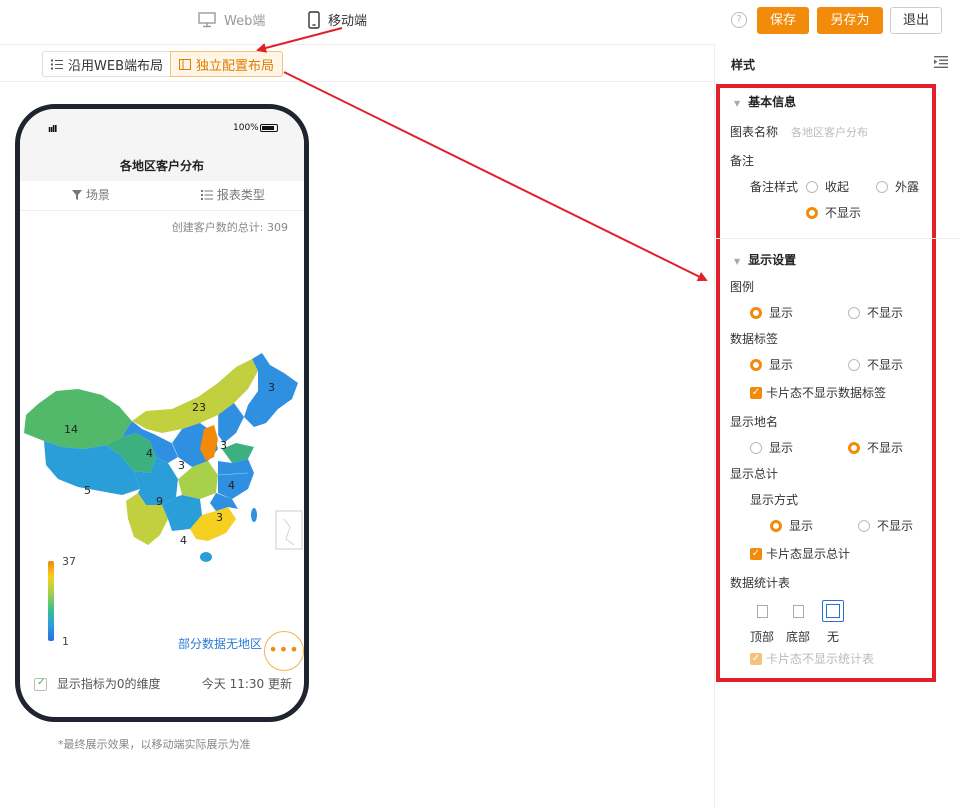  What do you see at coordinates (284, 651) in the screenshot?
I see `more-button: •••` at bounding box center [284, 651].